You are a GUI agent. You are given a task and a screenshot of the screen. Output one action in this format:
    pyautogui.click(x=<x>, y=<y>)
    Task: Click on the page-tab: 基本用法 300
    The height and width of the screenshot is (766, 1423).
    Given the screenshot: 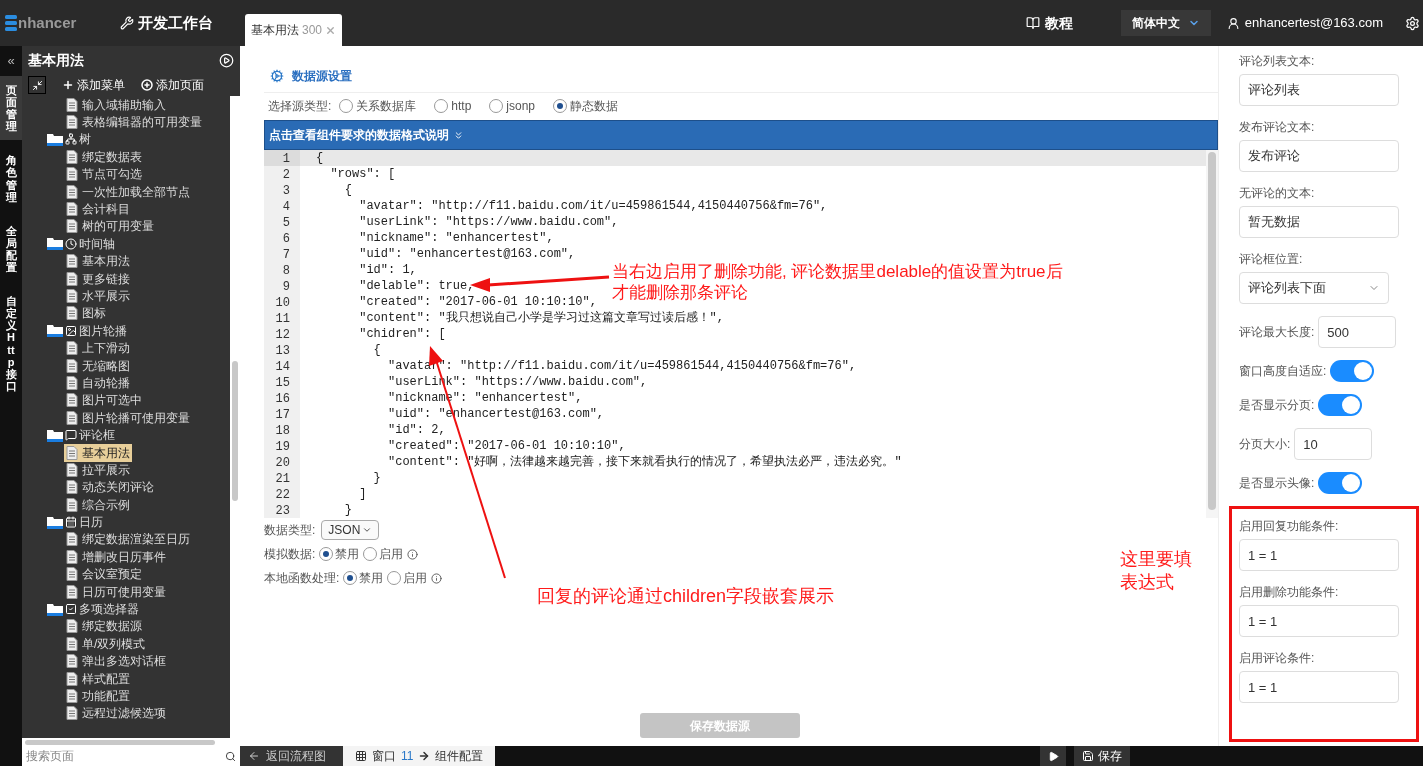 What is the action you would take?
    pyautogui.click(x=294, y=30)
    